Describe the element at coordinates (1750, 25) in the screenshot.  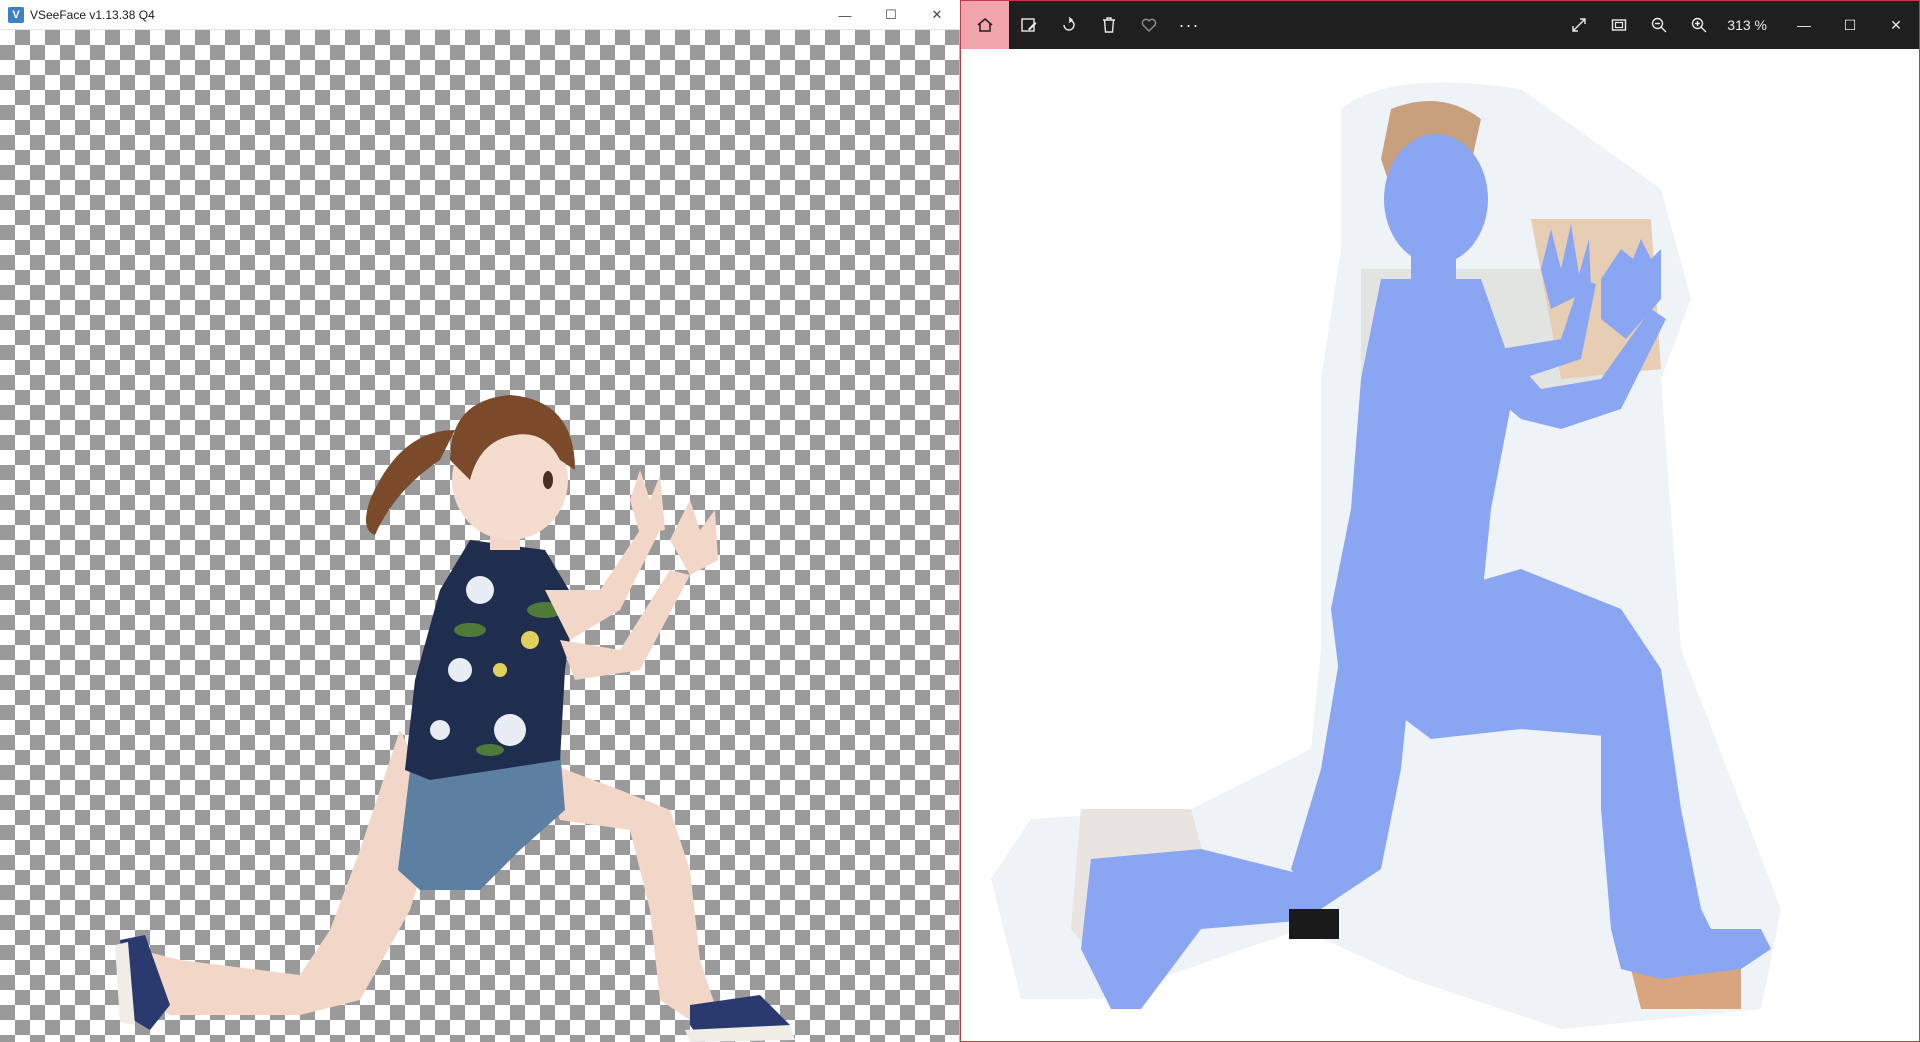
I see `zoom-level: 313 %` at that location.